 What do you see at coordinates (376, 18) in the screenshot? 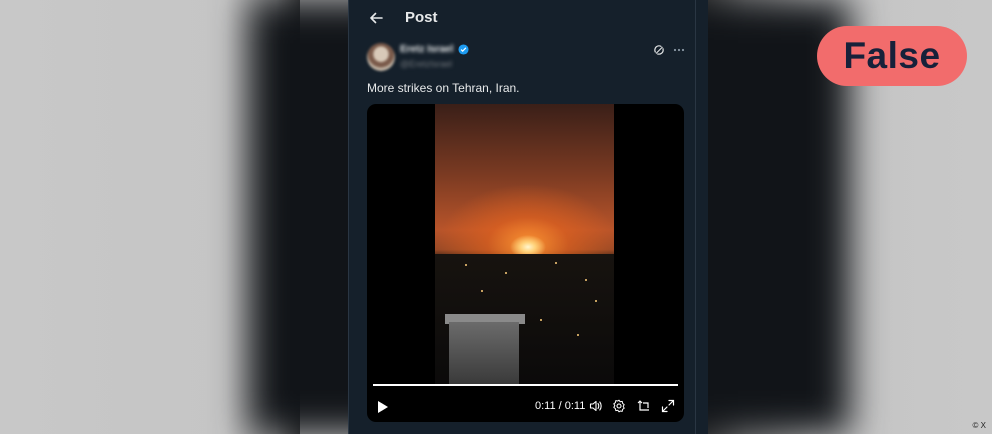
I see `back-arrow-icon` at bounding box center [376, 18].